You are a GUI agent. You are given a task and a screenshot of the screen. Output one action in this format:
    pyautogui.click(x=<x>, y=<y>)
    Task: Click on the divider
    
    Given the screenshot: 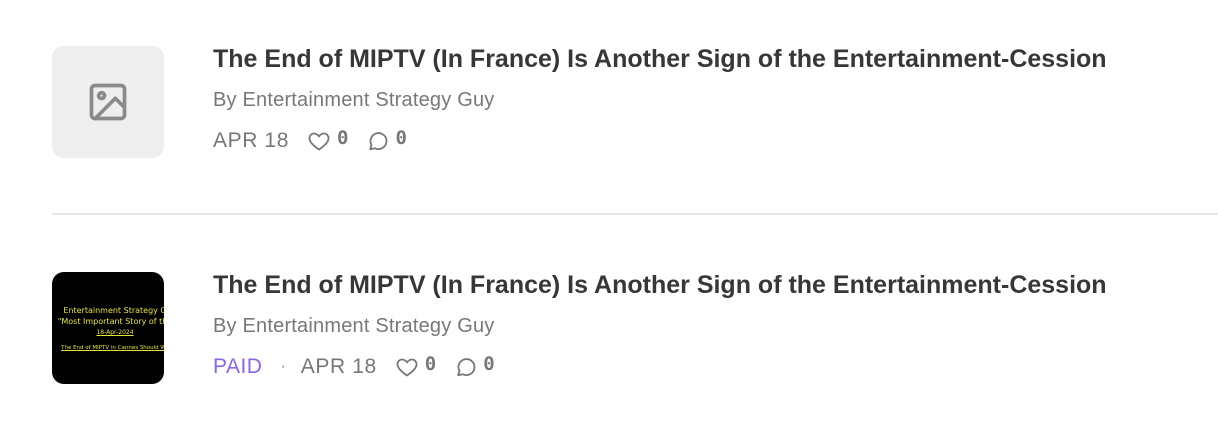 What is the action you would take?
    pyautogui.click(x=635, y=214)
    